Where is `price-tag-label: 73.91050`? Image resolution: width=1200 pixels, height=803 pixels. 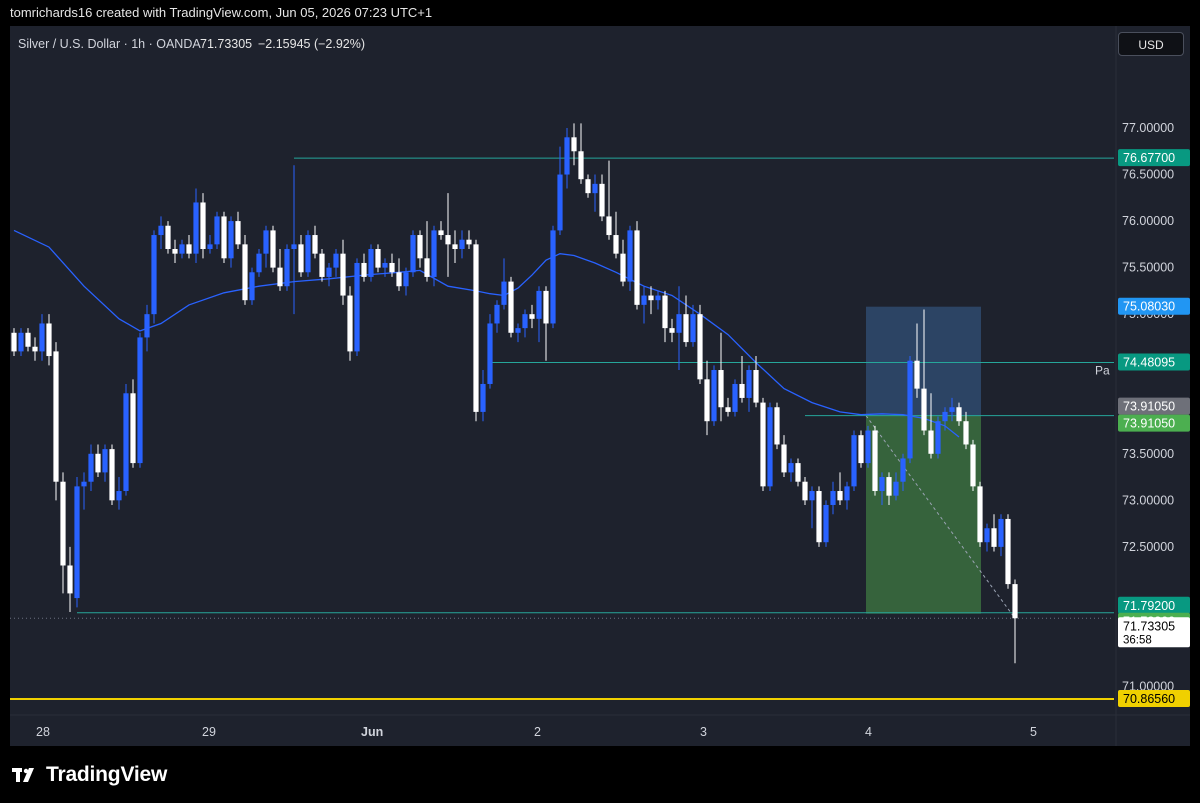
price-tag-label: 73.91050 is located at coordinates (1149, 424).